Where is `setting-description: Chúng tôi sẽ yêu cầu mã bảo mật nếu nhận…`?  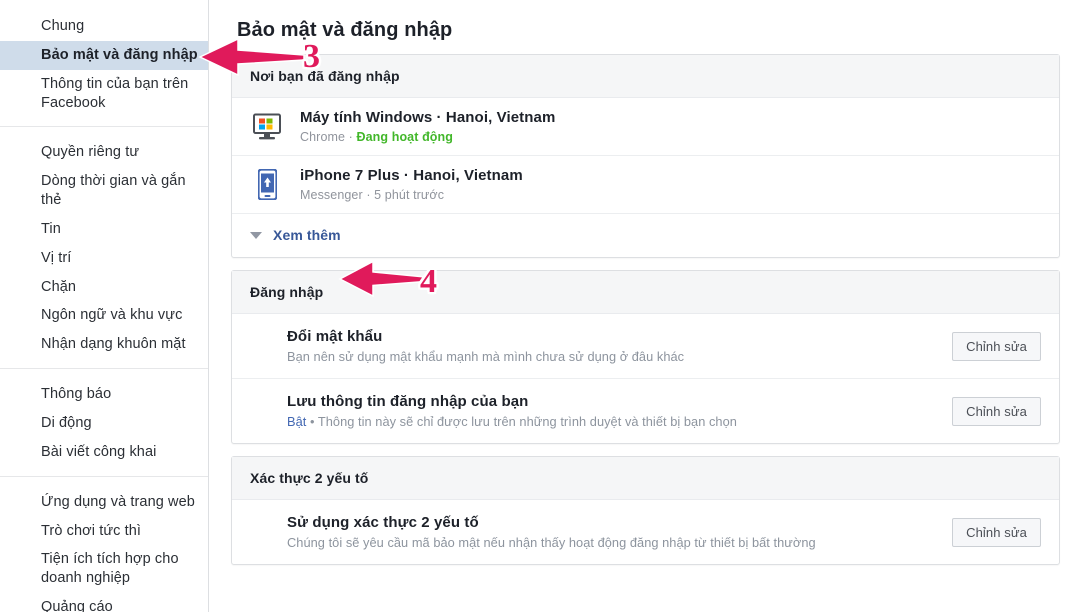
setting-description: Chúng tôi sẽ yêu cầu mã bảo mật nếu nhận… is located at coordinates (551, 542).